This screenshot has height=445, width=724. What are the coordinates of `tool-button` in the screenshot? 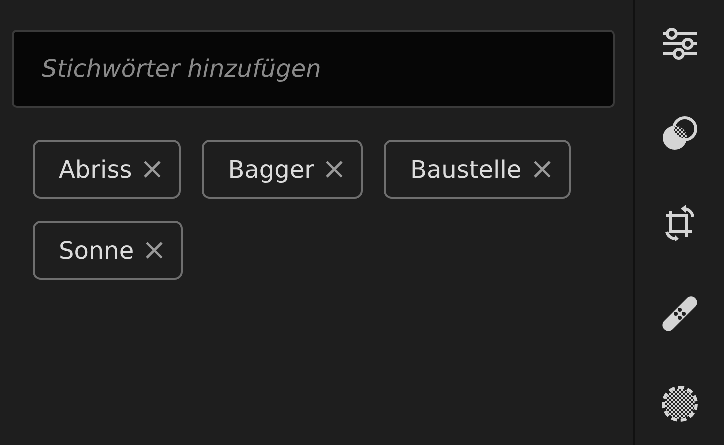 It's located at (680, 404).